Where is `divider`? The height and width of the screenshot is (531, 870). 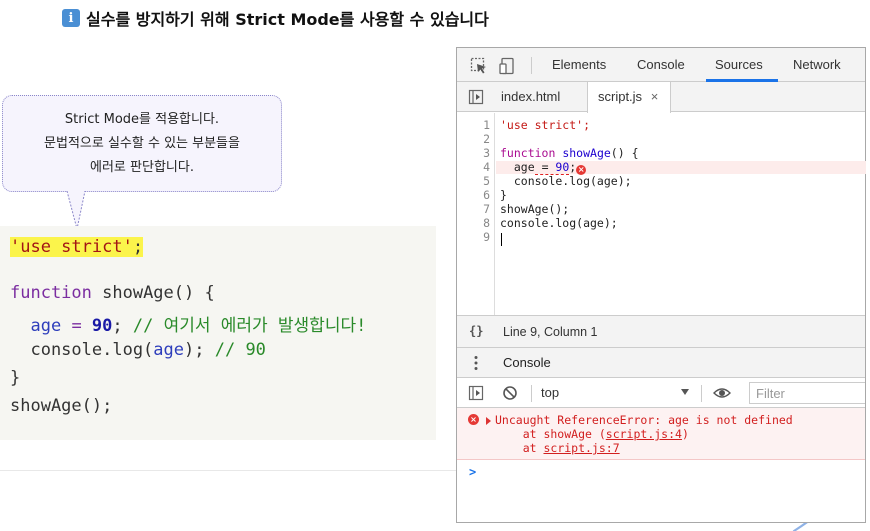
divider is located at coordinates (228, 470).